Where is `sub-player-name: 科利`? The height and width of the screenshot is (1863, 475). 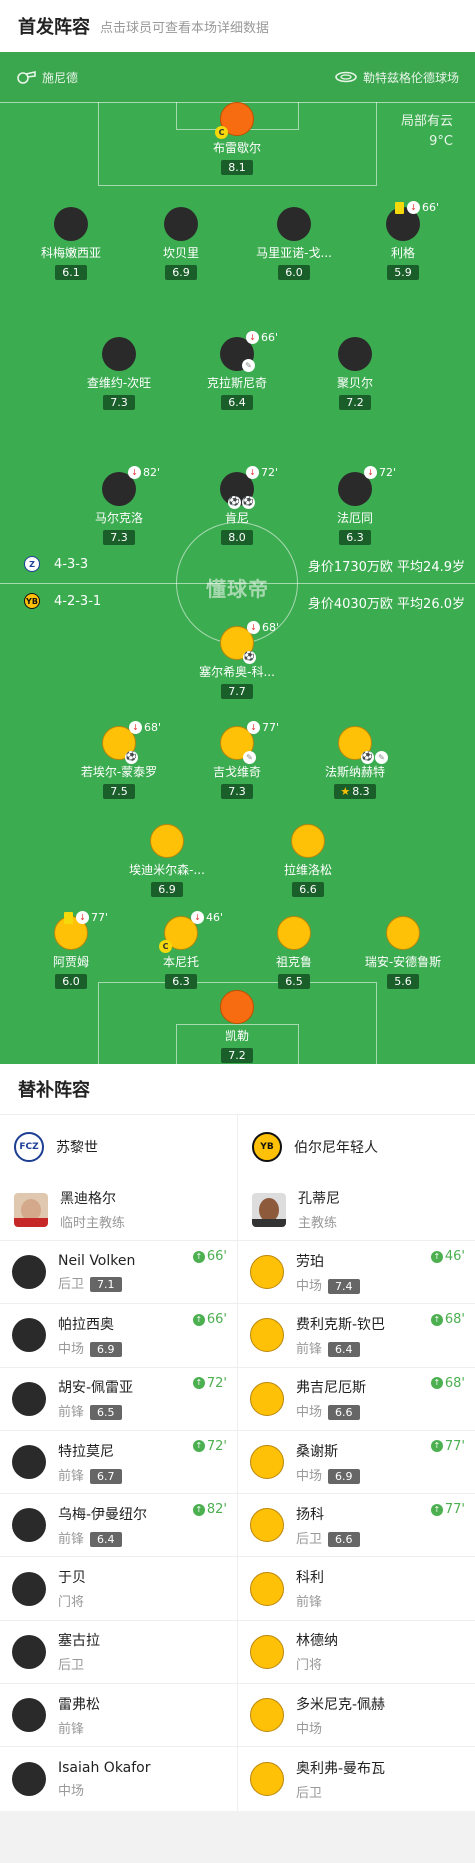
sub-player-name: 科利 is located at coordinates (310, 1578).